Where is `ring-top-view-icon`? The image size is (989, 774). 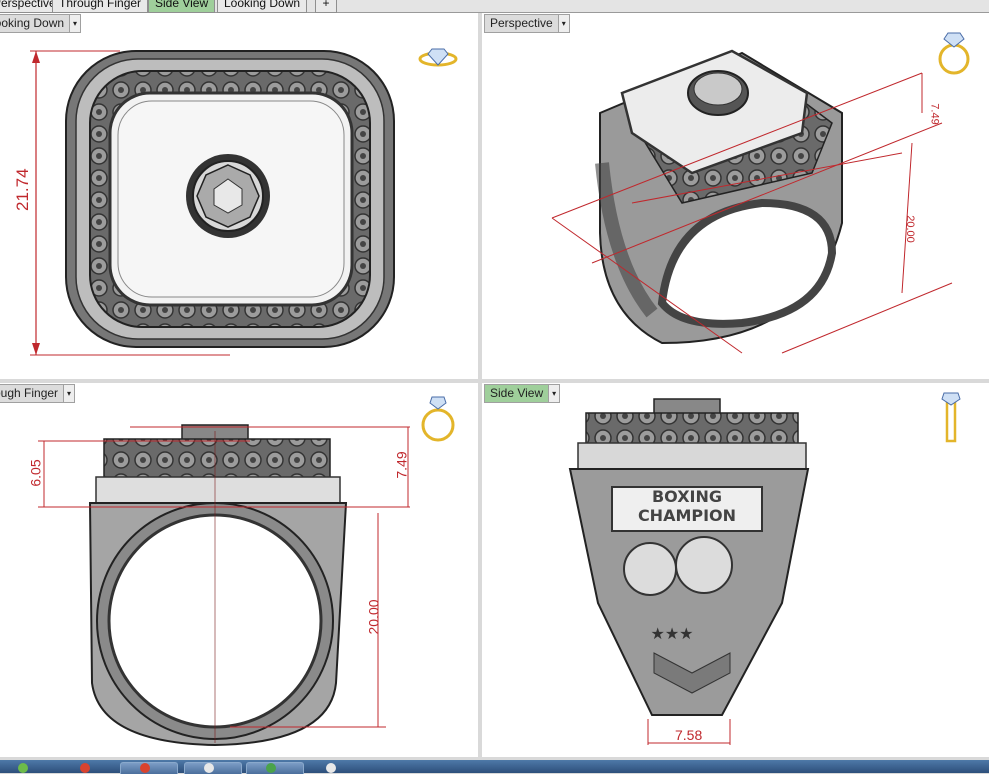 ring-top-view-icon is located at coordinates (439, 54).